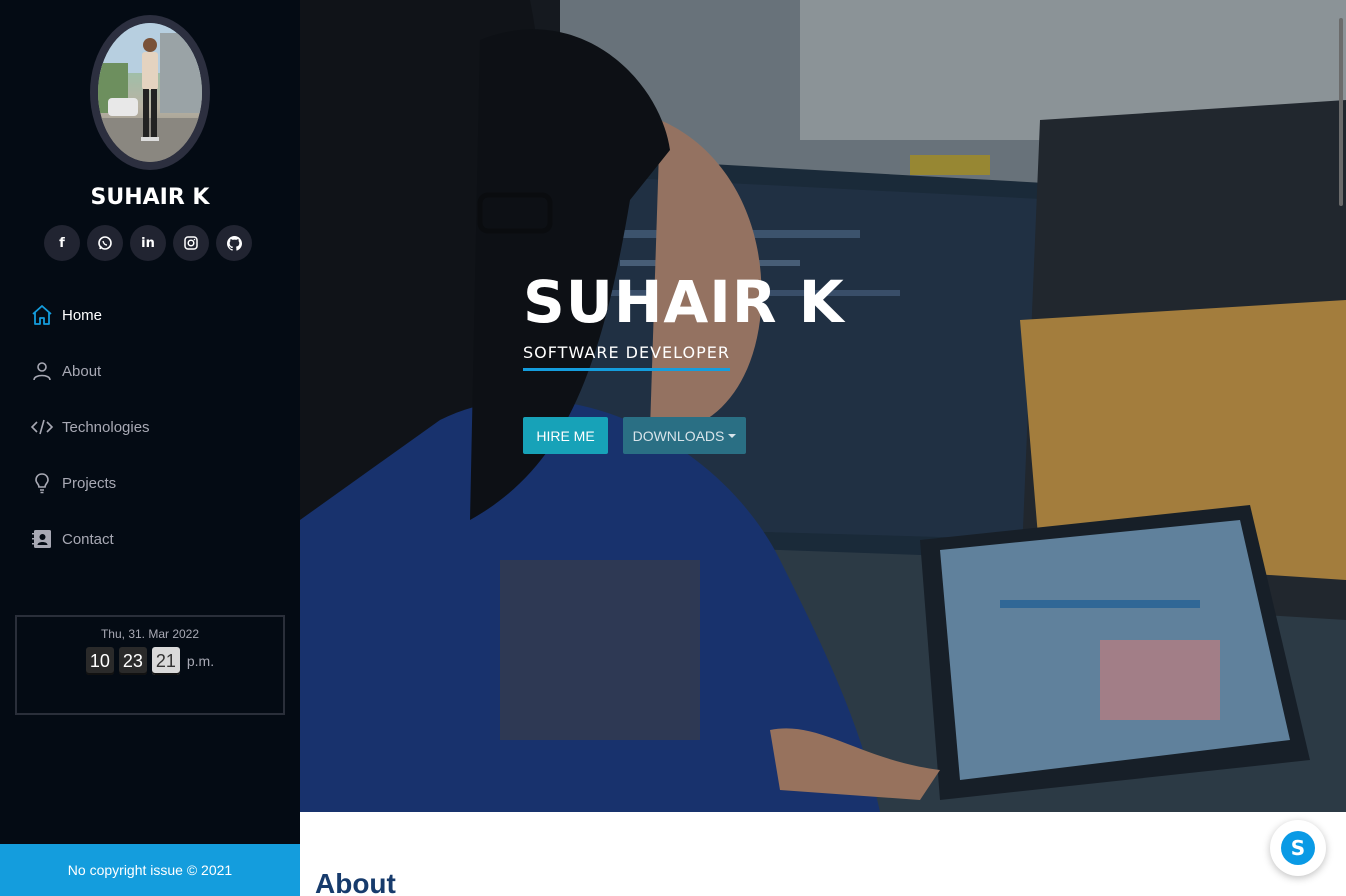 The height and width of the screenshot is (896, 1346). What do you see at coordinates (165, 661) in the screenshot?
I see `clock-seconds: 21` at bounding box center [165, 661].